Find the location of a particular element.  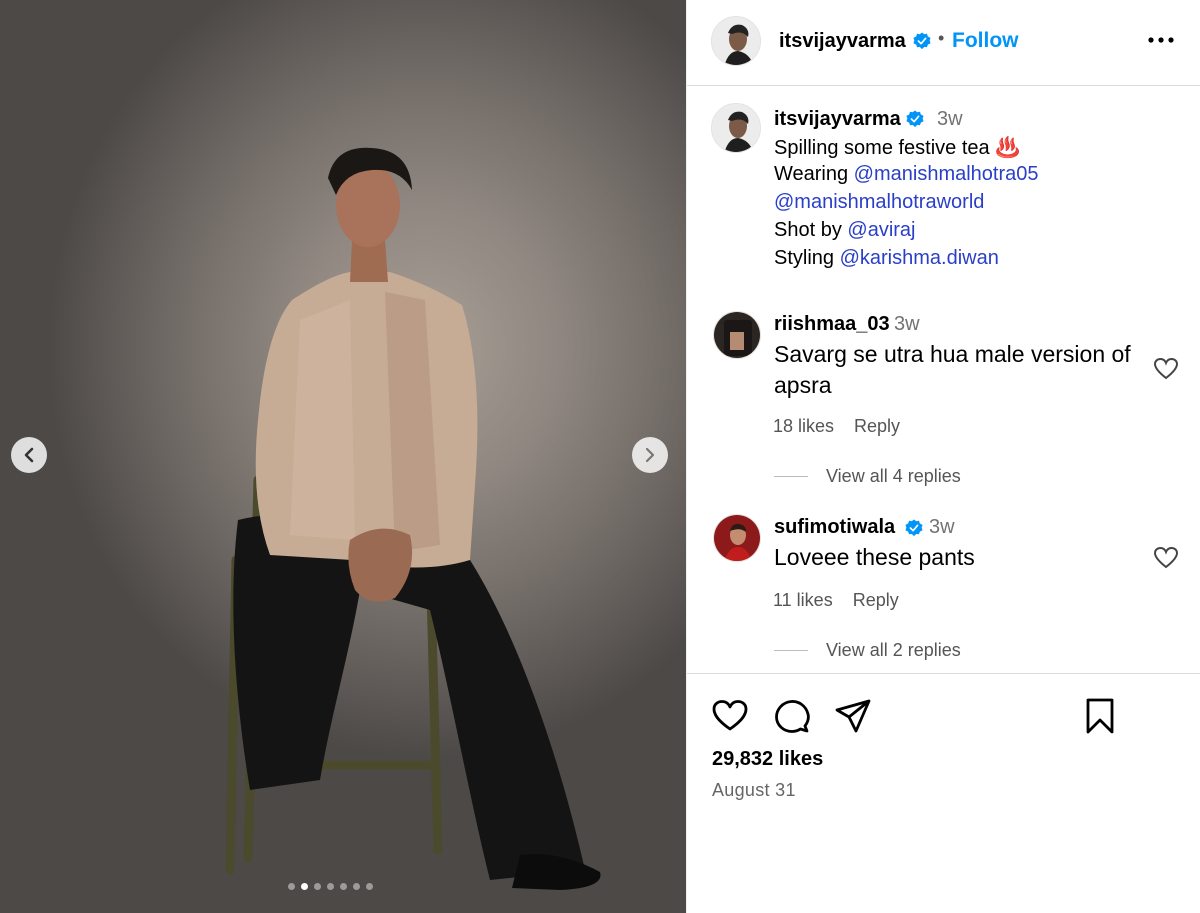

comment-bubble-icon is located at coordinates (792, 716).